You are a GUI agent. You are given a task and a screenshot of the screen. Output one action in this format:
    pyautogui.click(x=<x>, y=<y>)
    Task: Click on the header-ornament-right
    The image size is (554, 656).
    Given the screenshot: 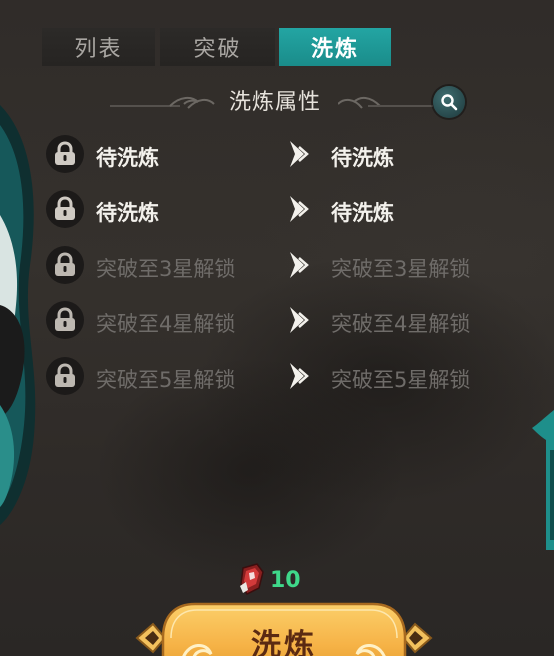 What is the action you would take?
    pyautogui.click(x=385, y=102)
    